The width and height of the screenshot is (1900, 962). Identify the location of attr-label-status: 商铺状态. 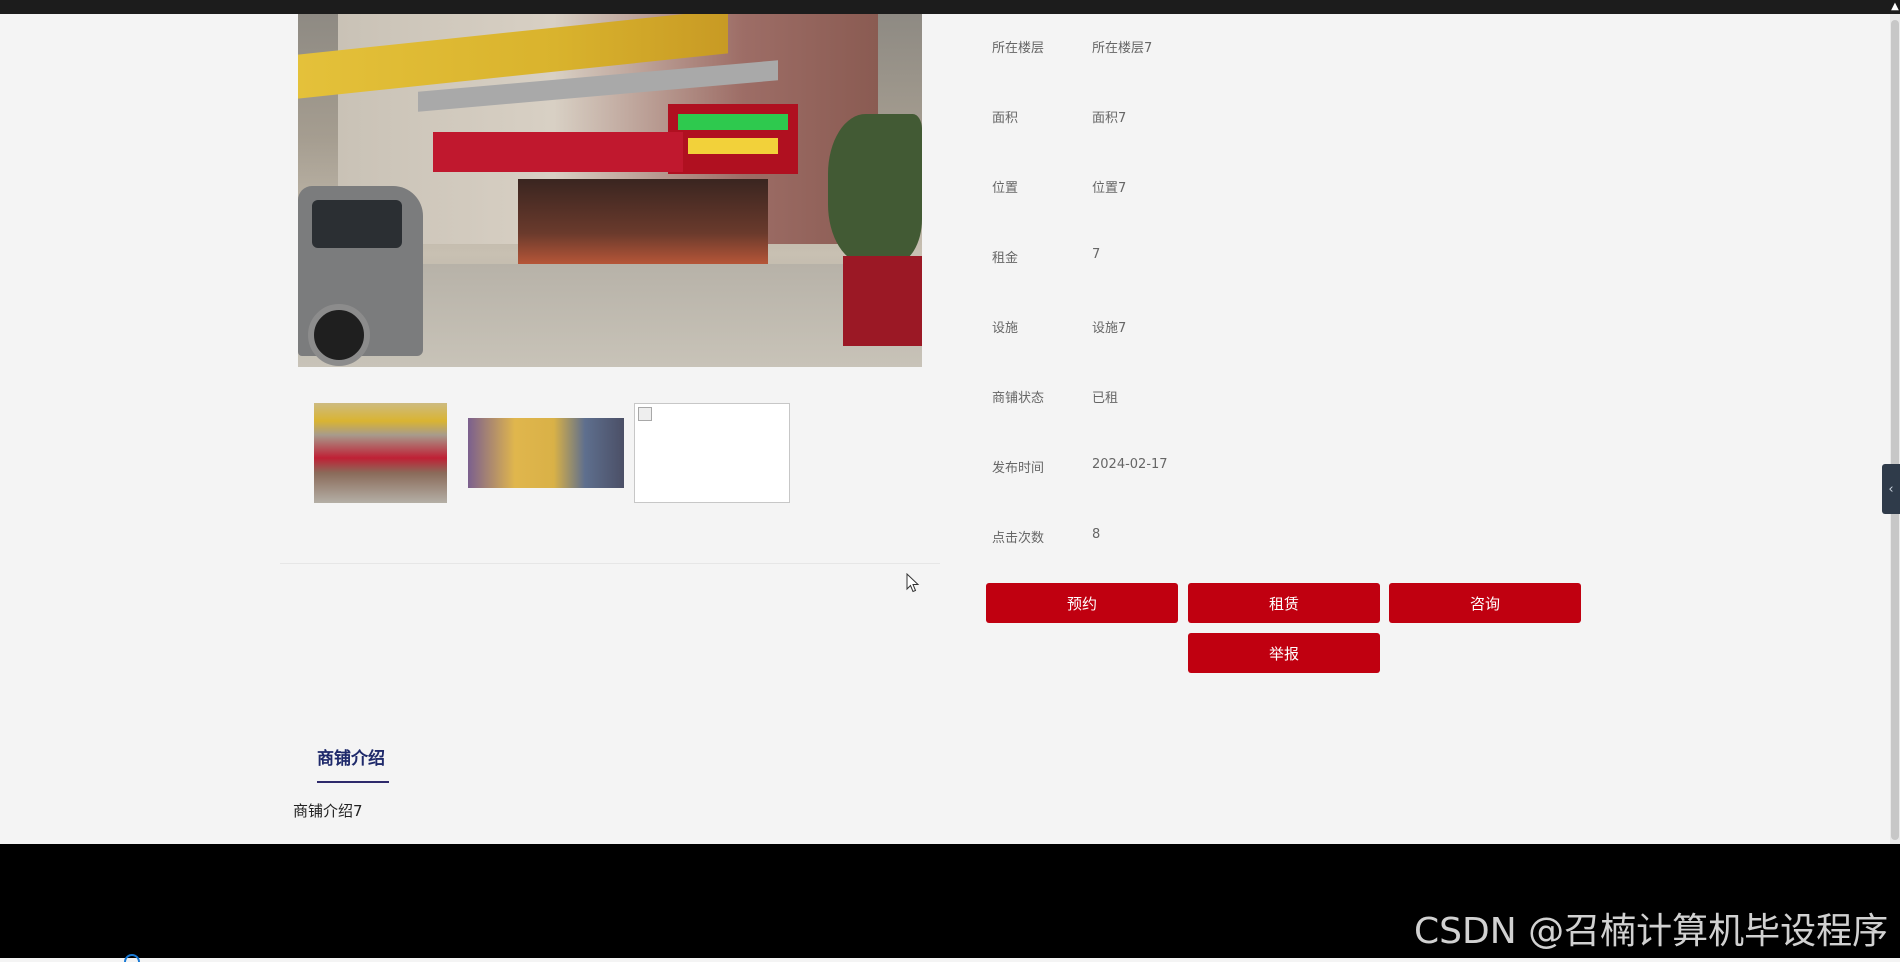
(1018, 398).